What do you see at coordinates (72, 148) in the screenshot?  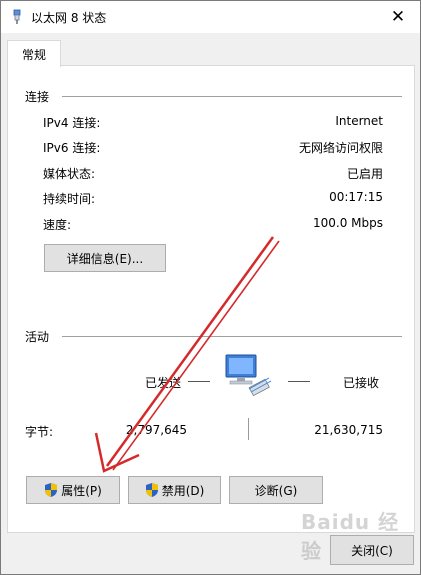 I see `ipv6-label: IPv6 连接:` at bounding box center [72, 148].